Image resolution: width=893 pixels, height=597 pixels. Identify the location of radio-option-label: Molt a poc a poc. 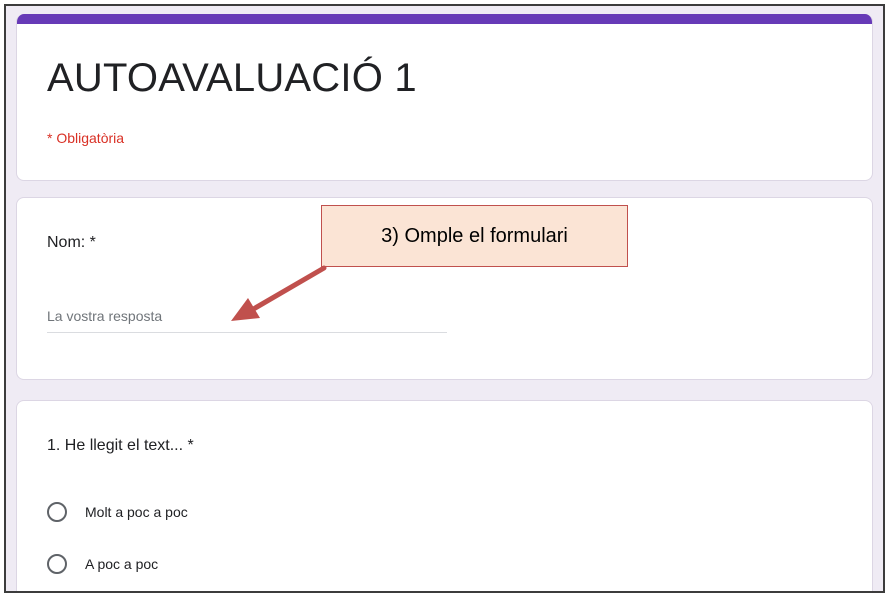
(136, 512).